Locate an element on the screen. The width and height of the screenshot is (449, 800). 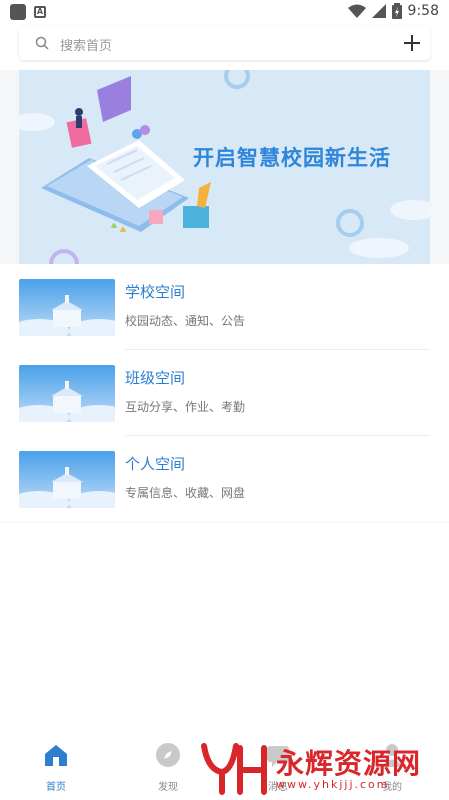
add-button is located at coordinates (412, 43).